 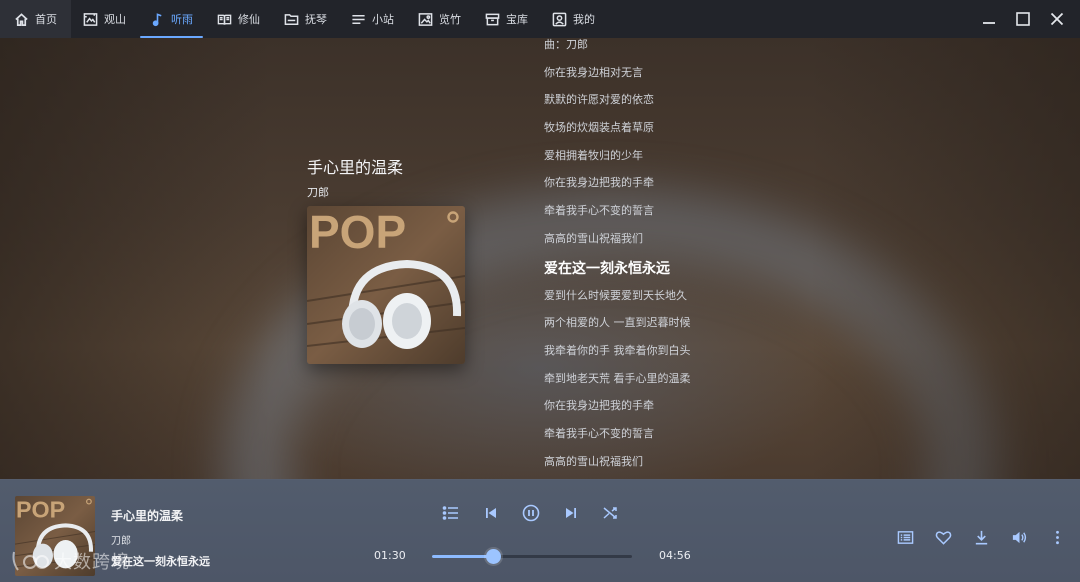 I want to click on total-time: 04:56, so click(x=675, y=555).